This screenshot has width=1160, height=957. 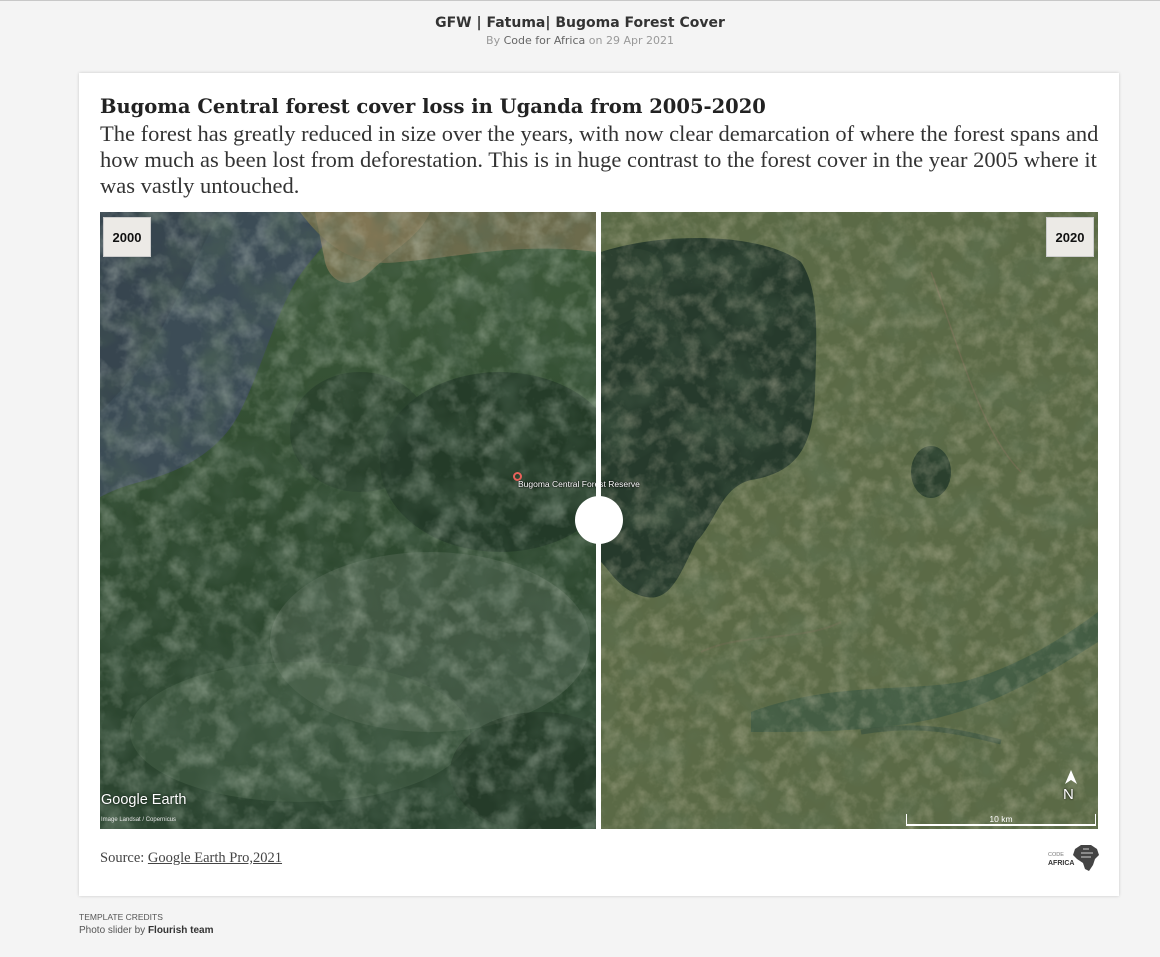 What do you see at coordinates (121, 917) in the screenshot?
I see `credits-heading: TEMPLATE CREDITS` at bounding box center [121, 917].